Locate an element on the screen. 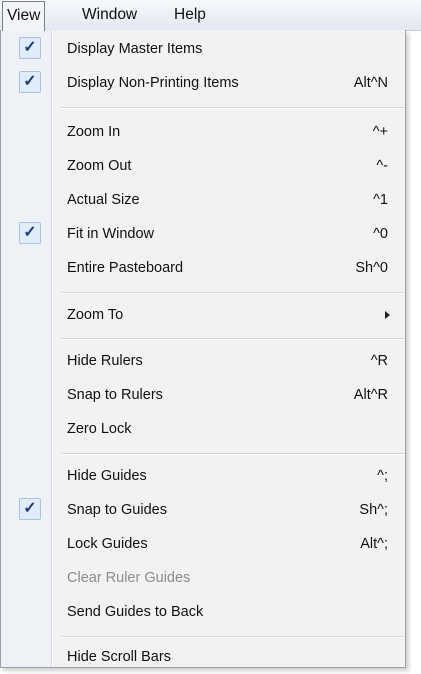 The height and width of the screenshot is (674, 421). menu-item-shortcut: Alt^N is located at coordinates (370, 83).